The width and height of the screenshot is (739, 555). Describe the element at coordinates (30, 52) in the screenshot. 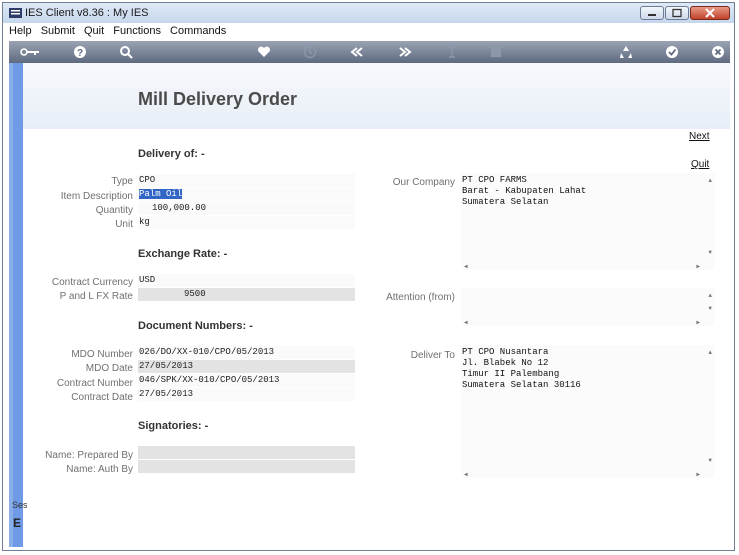

I see `key-icon` at that location.